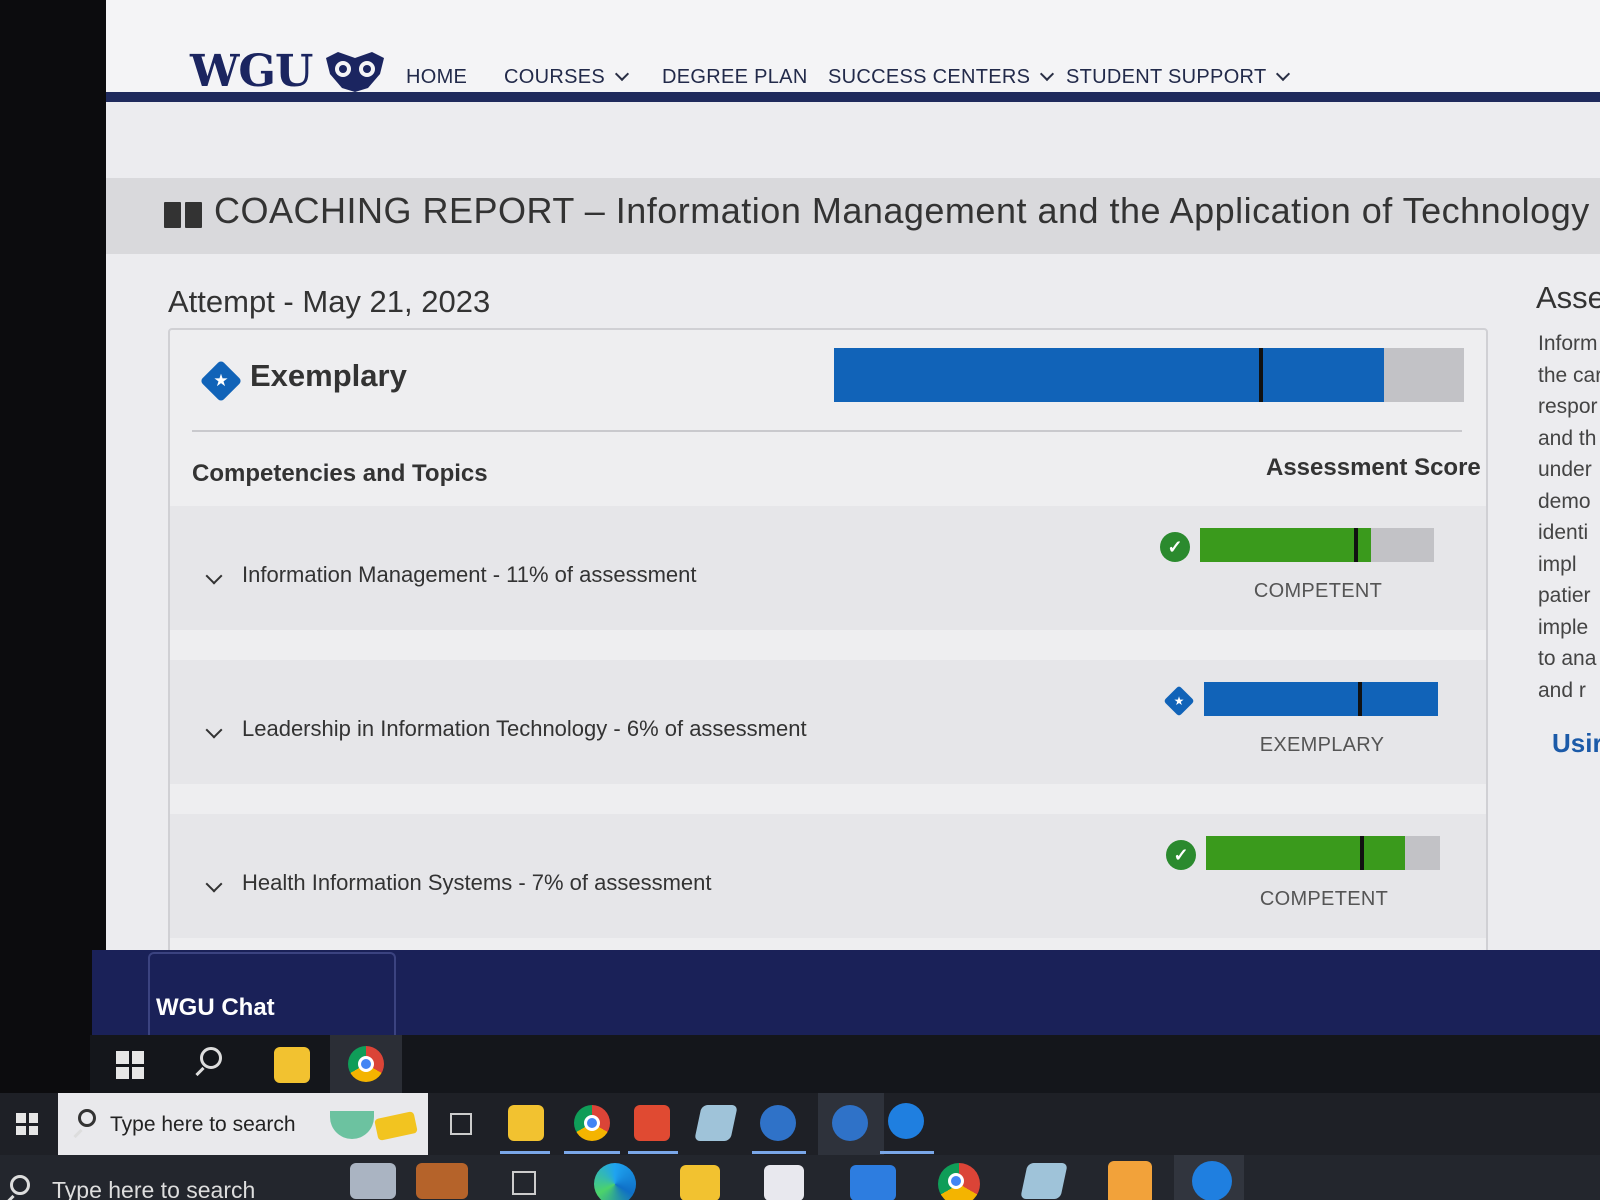 The image size is (1600, 1200). What do you see at coordinates (1563, 627) in the screenshot?
I see `side-panel-line: imple` at bounding box center [1563, 627].